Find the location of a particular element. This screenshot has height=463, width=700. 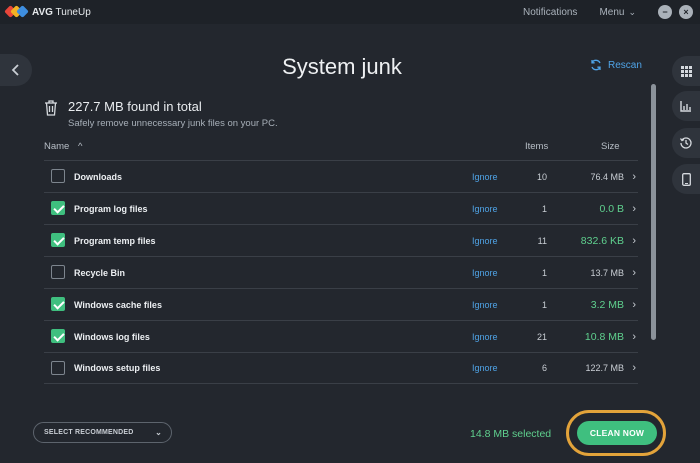

row-items: 21 is located at coordinates (541, 336).